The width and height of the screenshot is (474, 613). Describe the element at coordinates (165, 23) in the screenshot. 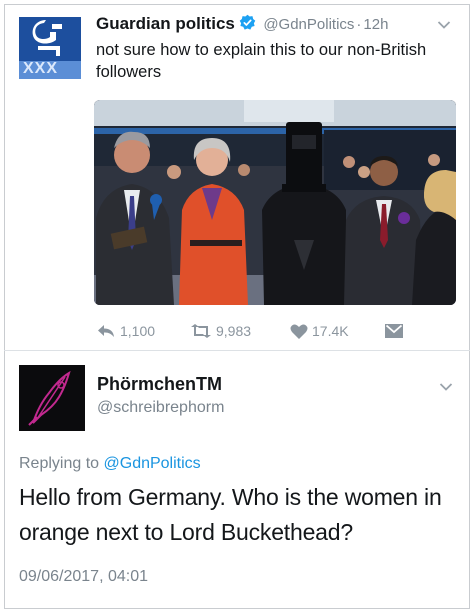

I see `author-name: Guardian politics` at that location.